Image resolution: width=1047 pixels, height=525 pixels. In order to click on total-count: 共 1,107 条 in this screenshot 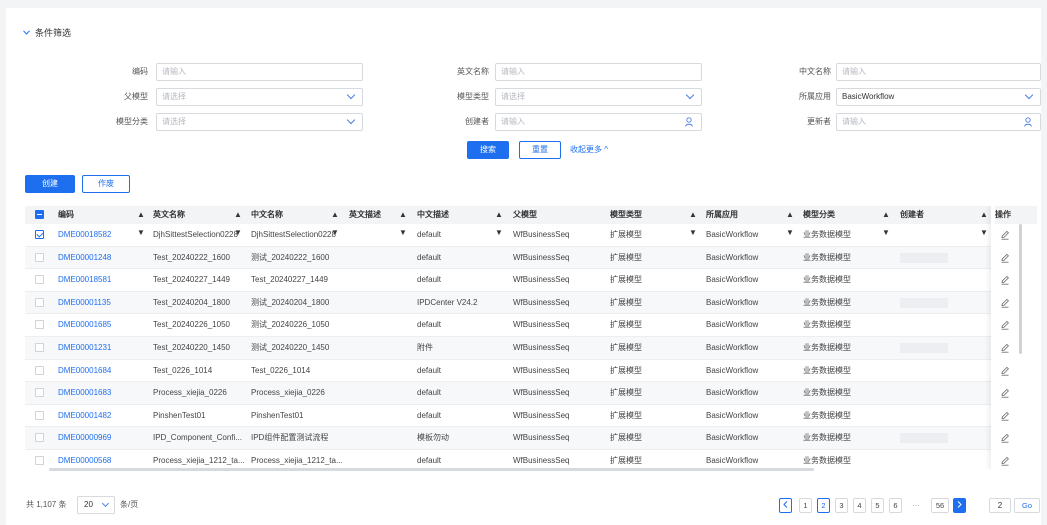, I will do `click(46, 504)`.